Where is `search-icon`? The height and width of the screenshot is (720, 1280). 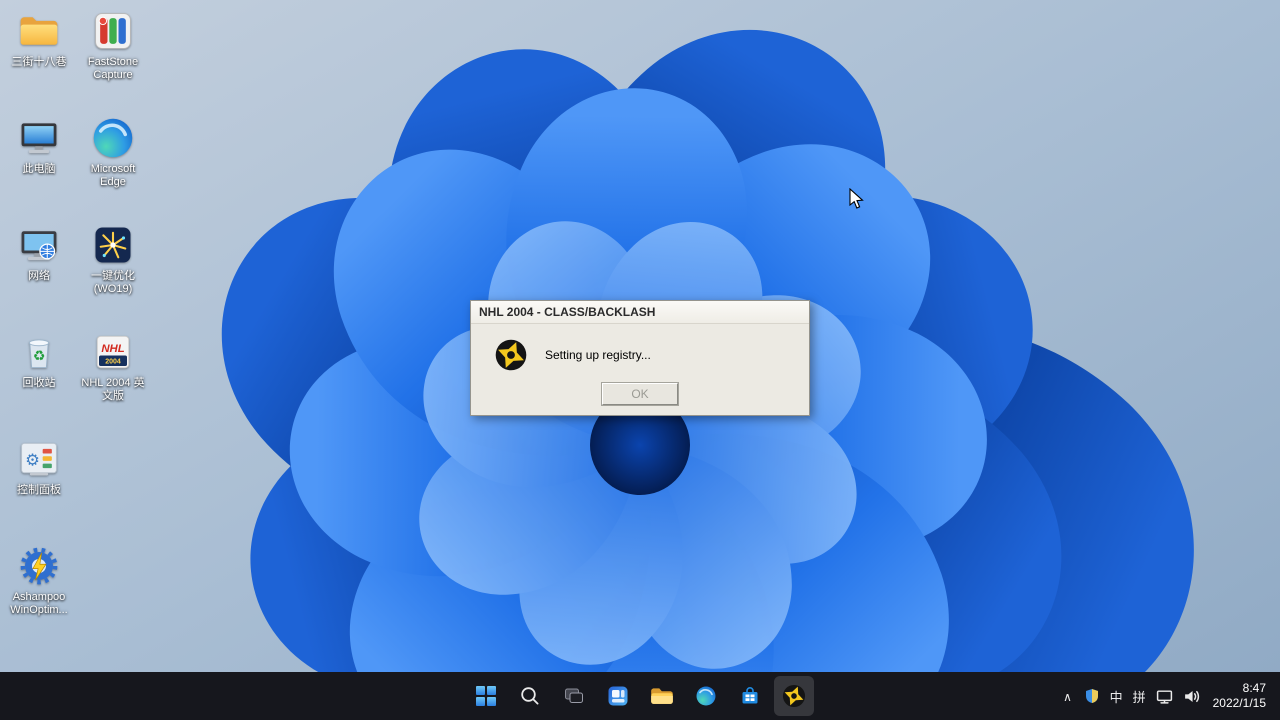
search-icon is located at coordinates (530, 696).